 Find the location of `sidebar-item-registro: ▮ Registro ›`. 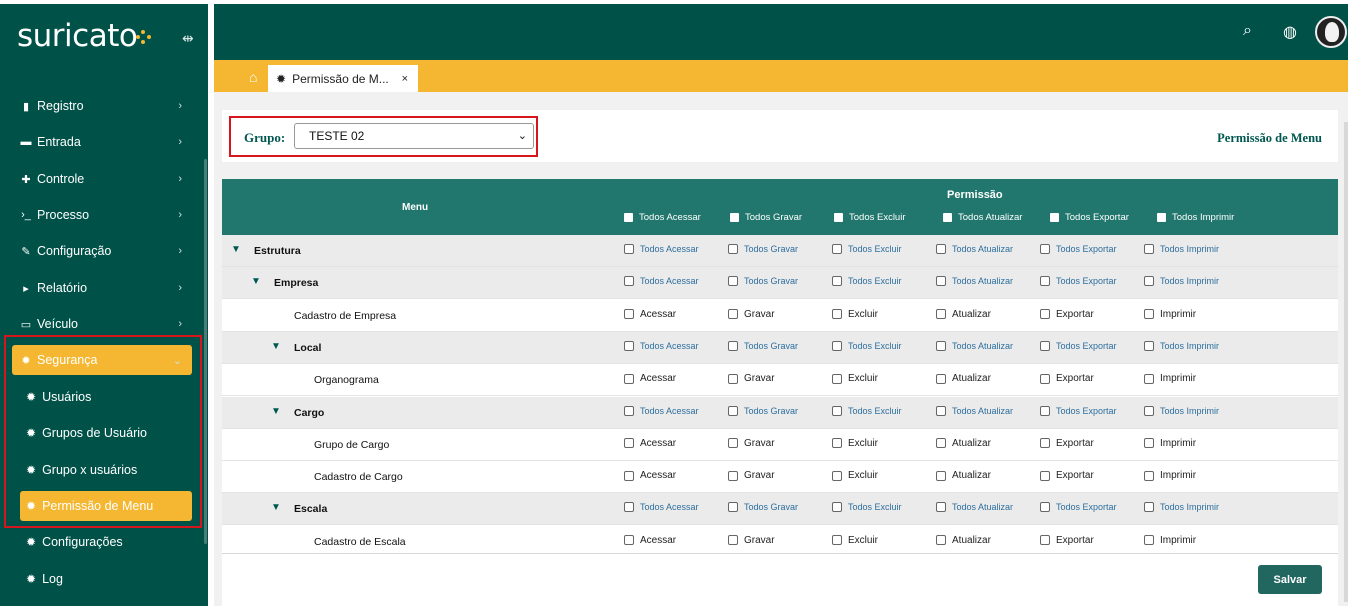

sidebar-item-registro: ▮ Registro › is located at coordinates (102, 106).